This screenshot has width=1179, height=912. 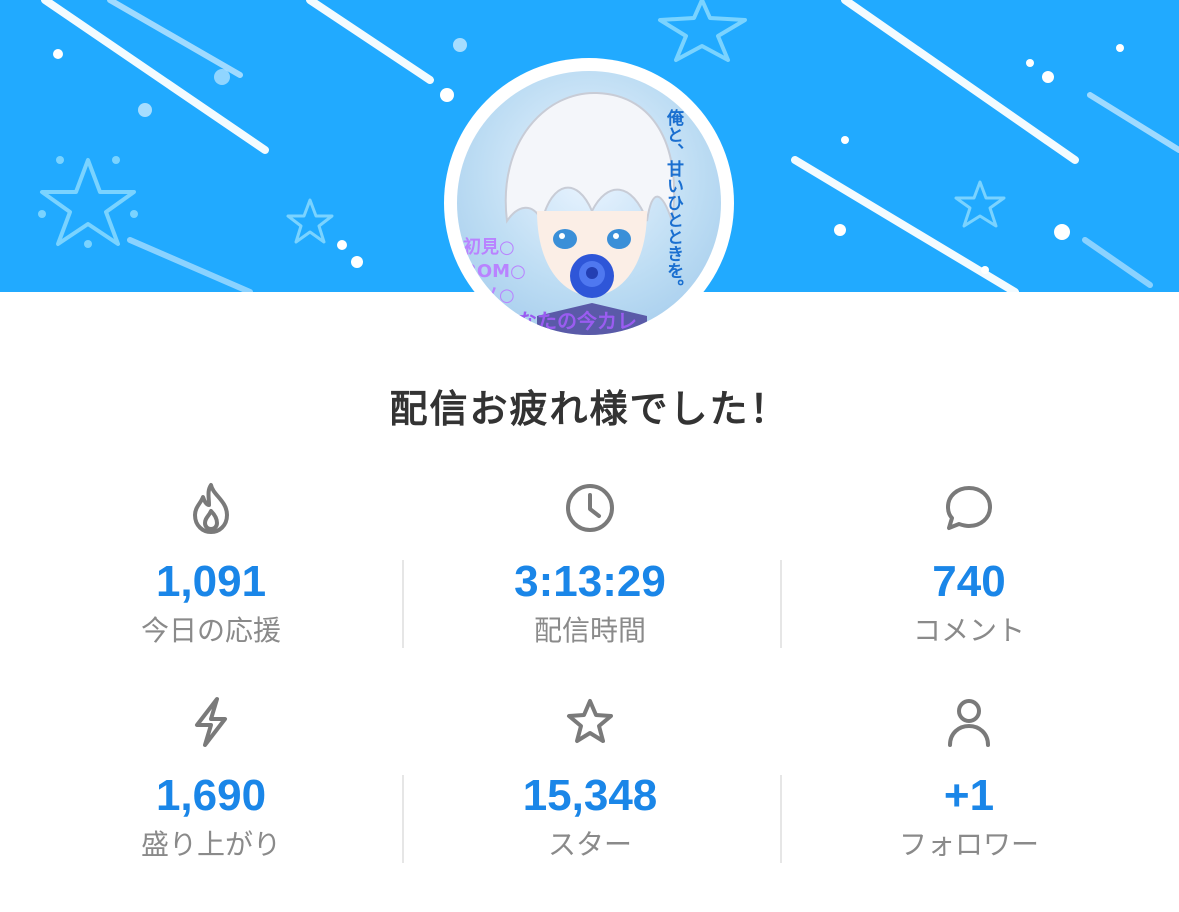 What do you see at coordinates (494, 271) in the screenshot?
I see `avatar-left-text-2: ROM○` at bounding box center [494, 271].